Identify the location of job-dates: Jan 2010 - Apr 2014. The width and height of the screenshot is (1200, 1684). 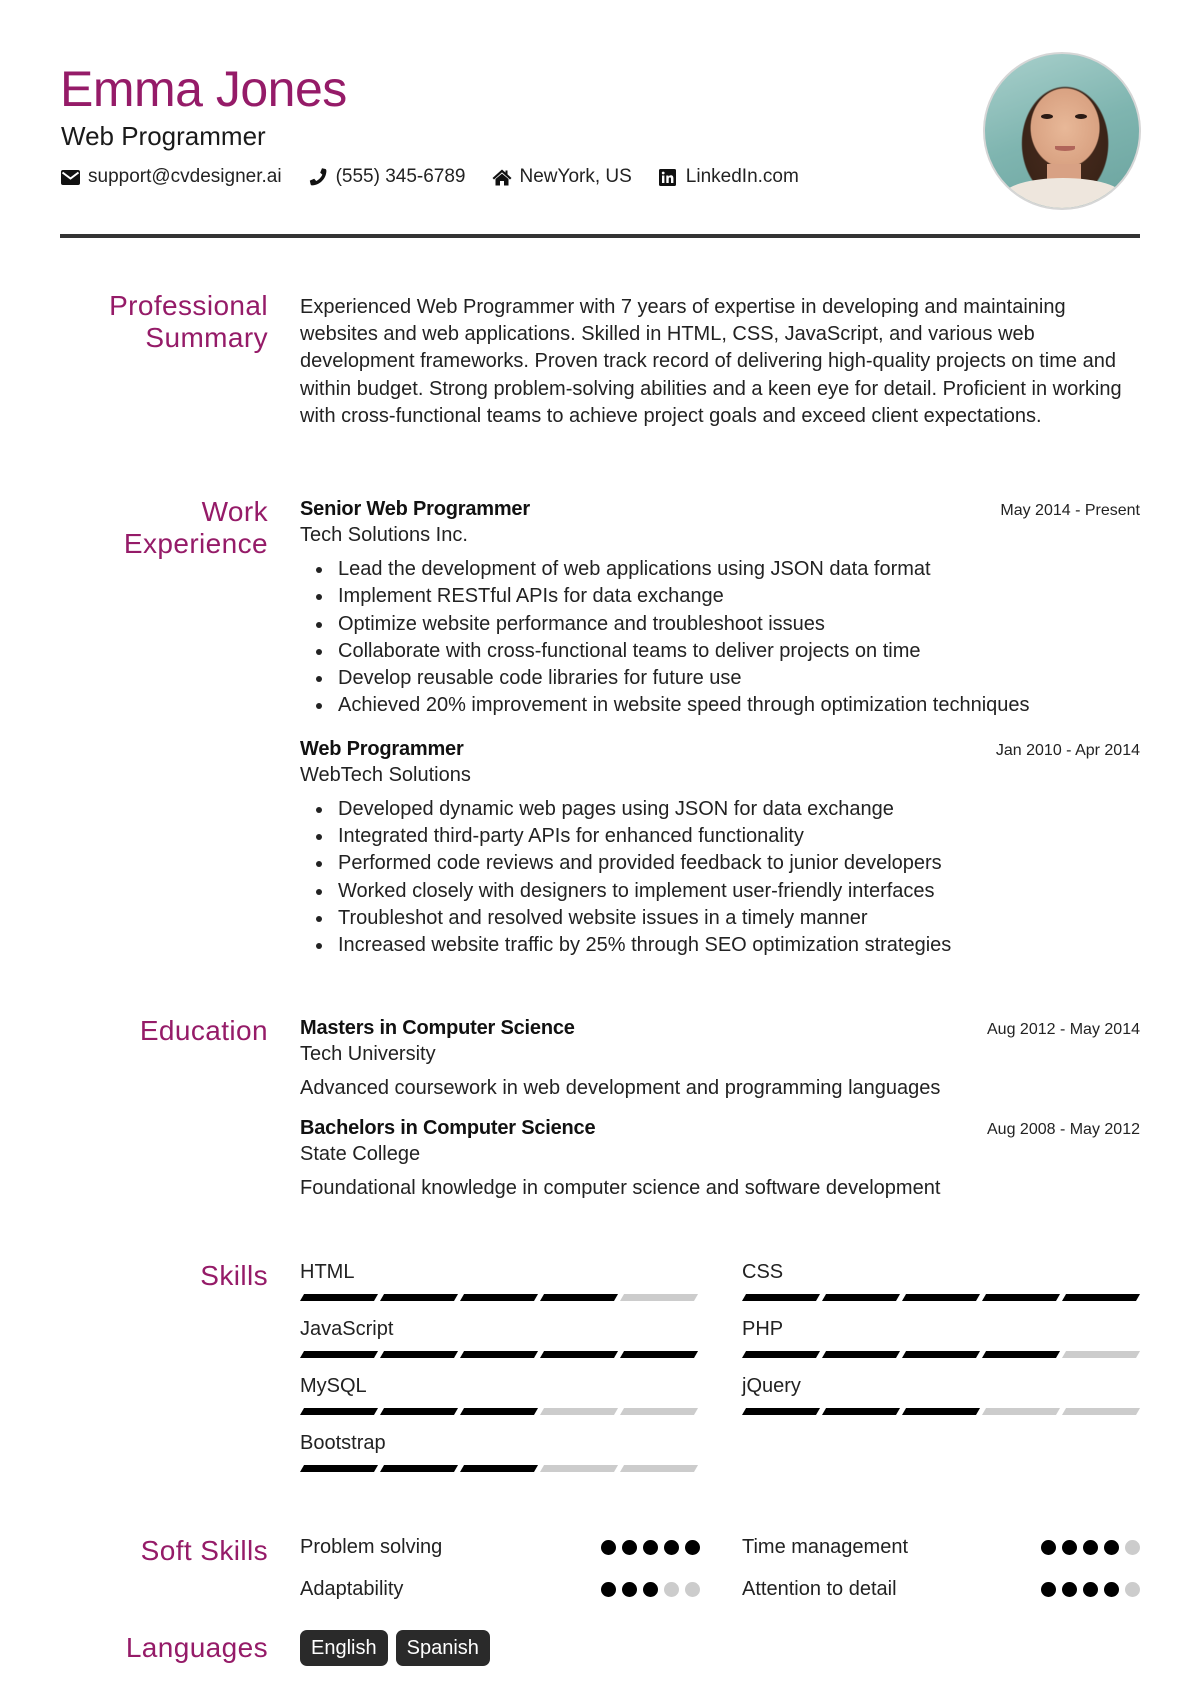
(1067, 750).